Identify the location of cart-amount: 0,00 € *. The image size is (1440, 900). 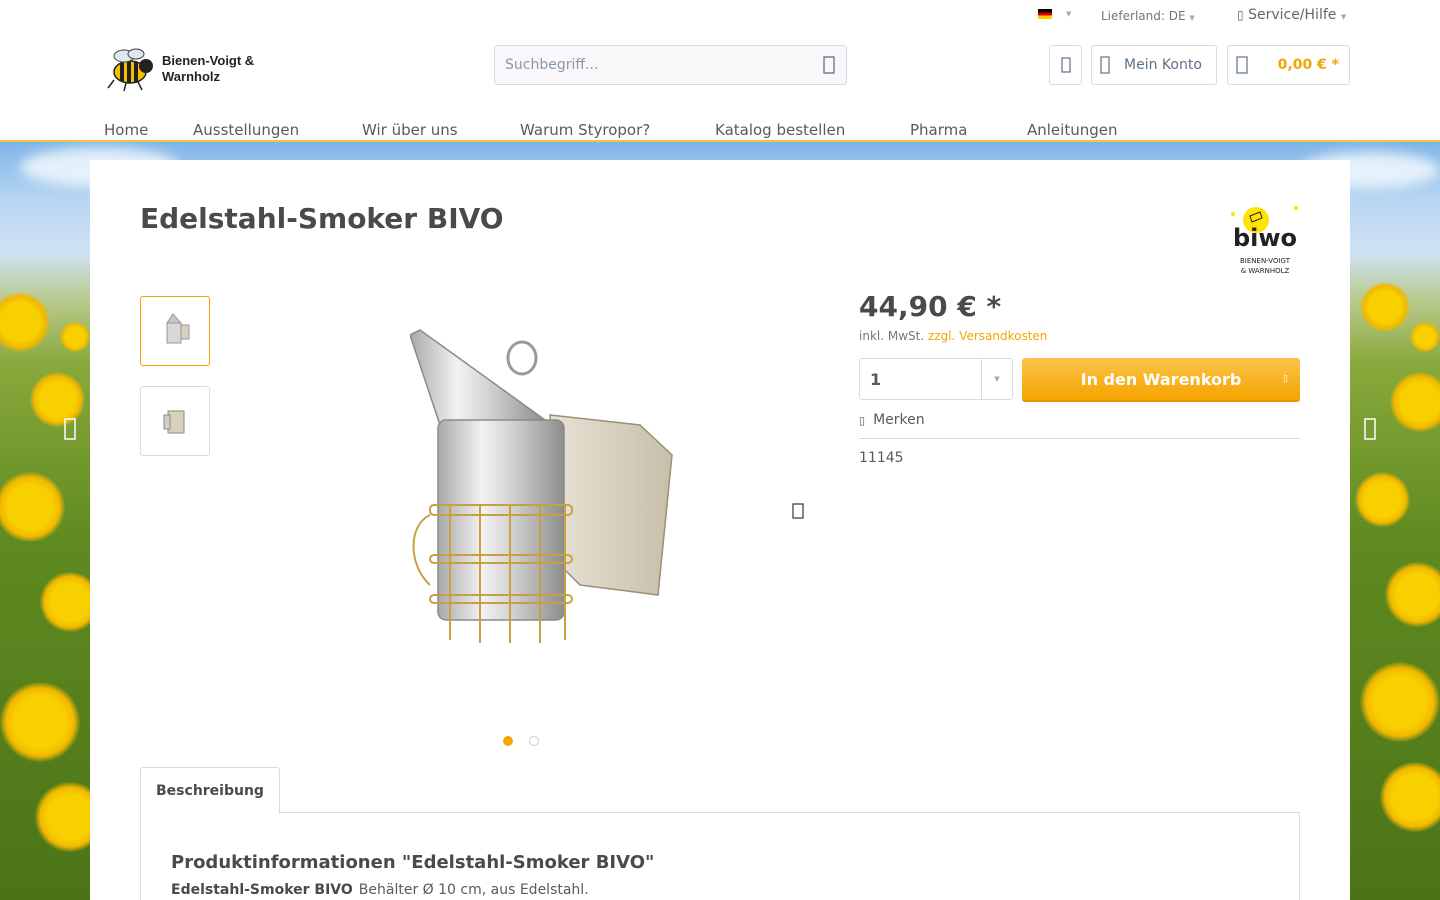
(1308, 65).